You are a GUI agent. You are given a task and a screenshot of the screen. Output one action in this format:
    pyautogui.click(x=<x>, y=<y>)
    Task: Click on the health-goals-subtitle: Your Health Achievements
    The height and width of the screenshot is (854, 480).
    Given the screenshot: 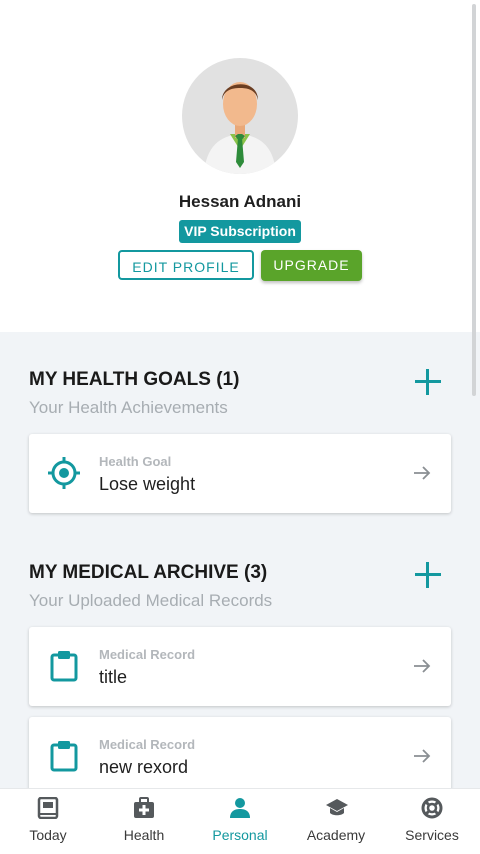 What is the action you would take?
    pyautogui.click(x=128, y=407)
    